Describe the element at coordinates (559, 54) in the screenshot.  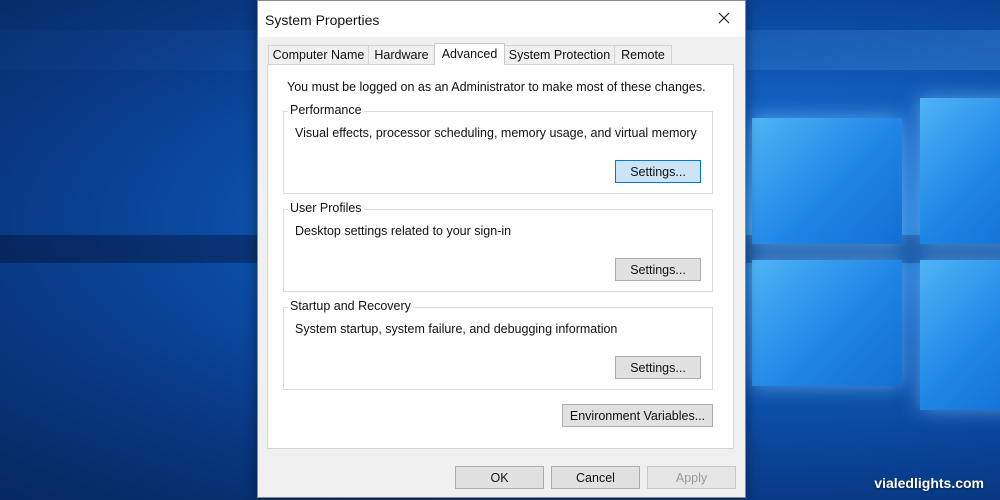
I see `tab-system-protection: System Protection` at that location.